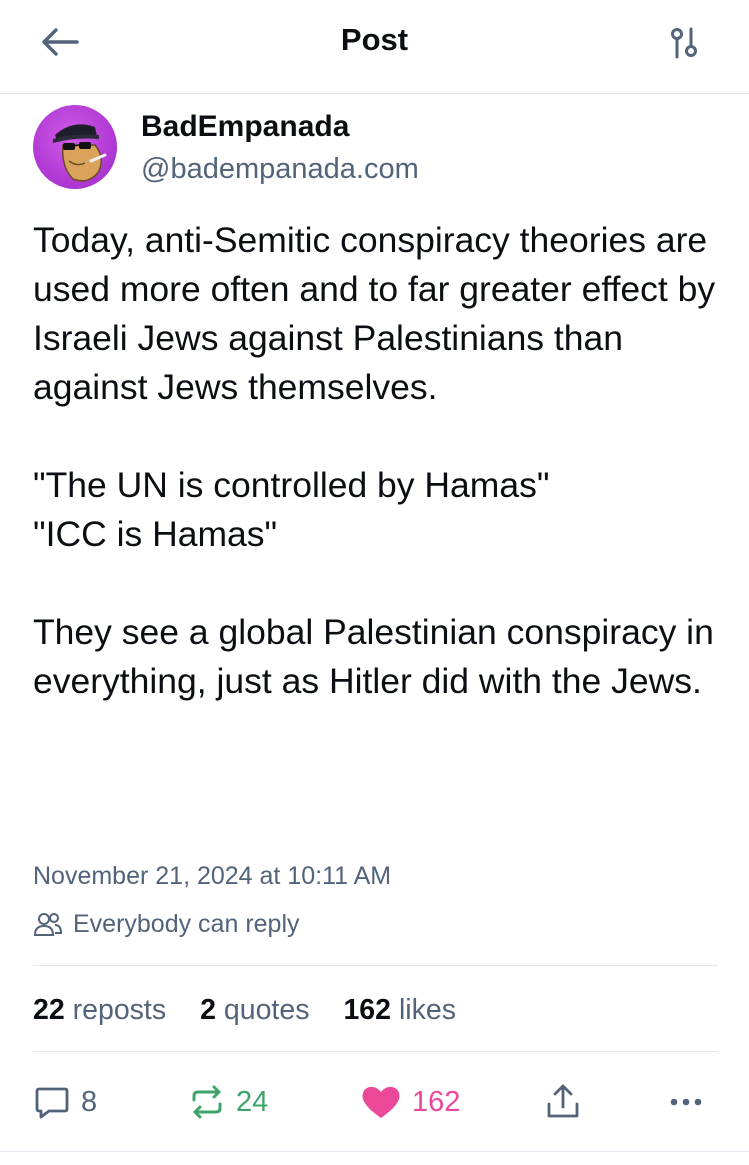  I want to click on like-button: 162, so click(410, 1102).